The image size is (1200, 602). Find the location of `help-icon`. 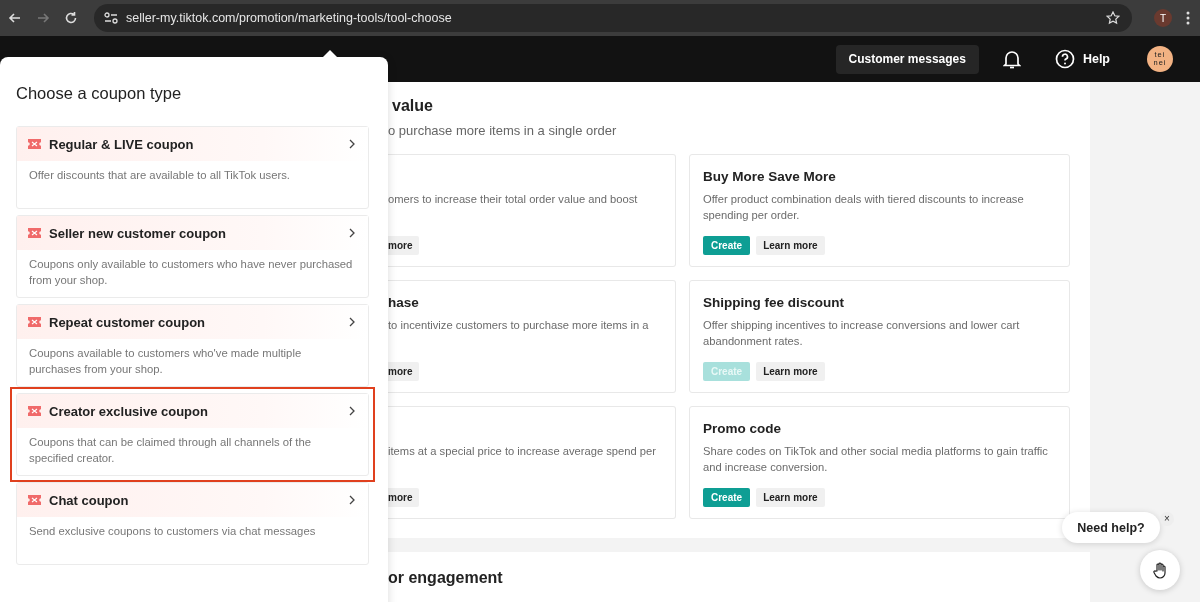

help-icon is located at coordinates (1064, 59).